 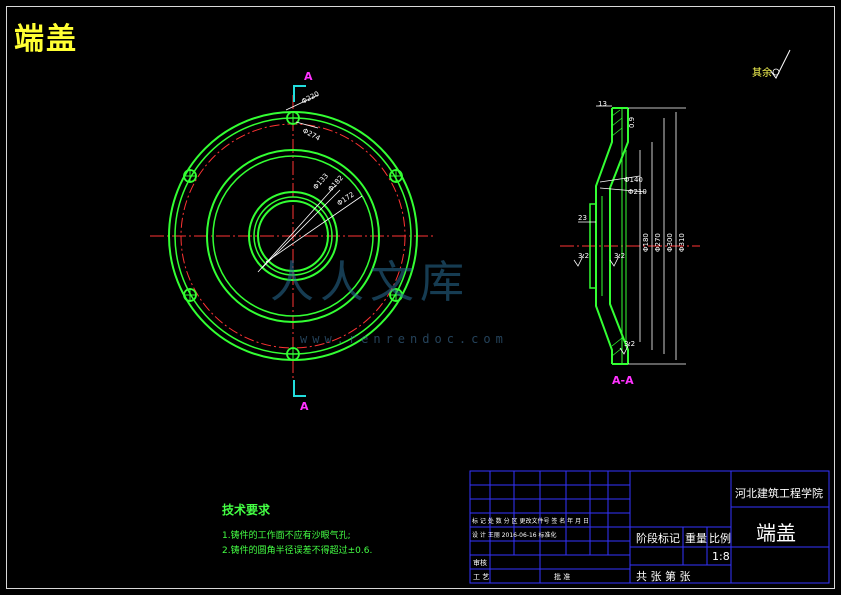 I want to click on dim-phi274: Φ274, so click(x=311, y=135).